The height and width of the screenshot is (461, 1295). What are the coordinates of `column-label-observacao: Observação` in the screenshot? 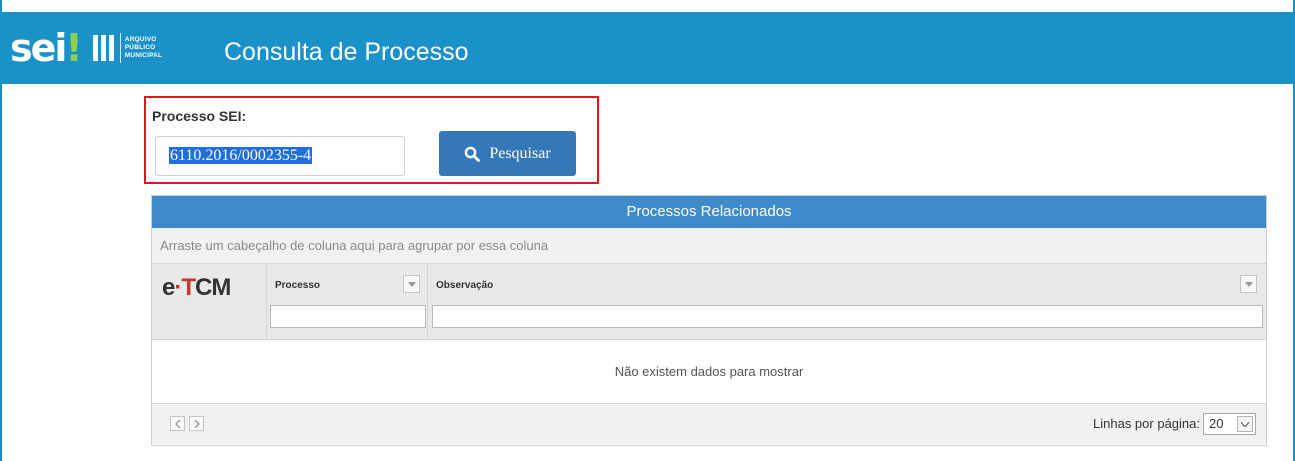 It's located at (465, 285).